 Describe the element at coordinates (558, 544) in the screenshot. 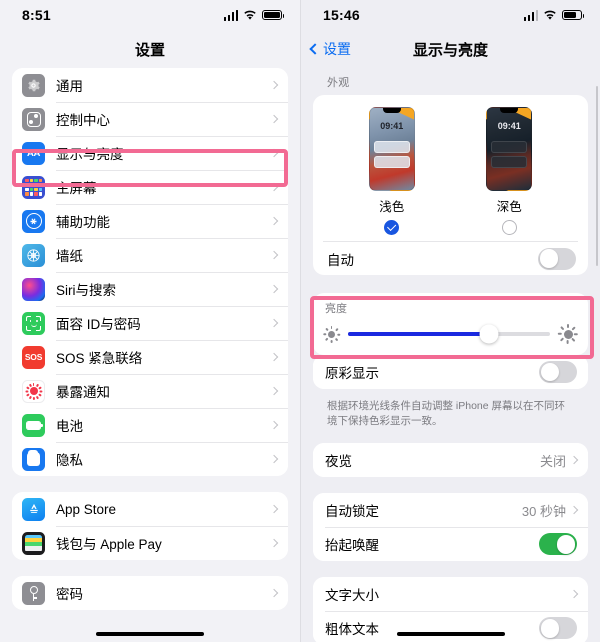

I see `raise-to-wake-toggle` at that location.